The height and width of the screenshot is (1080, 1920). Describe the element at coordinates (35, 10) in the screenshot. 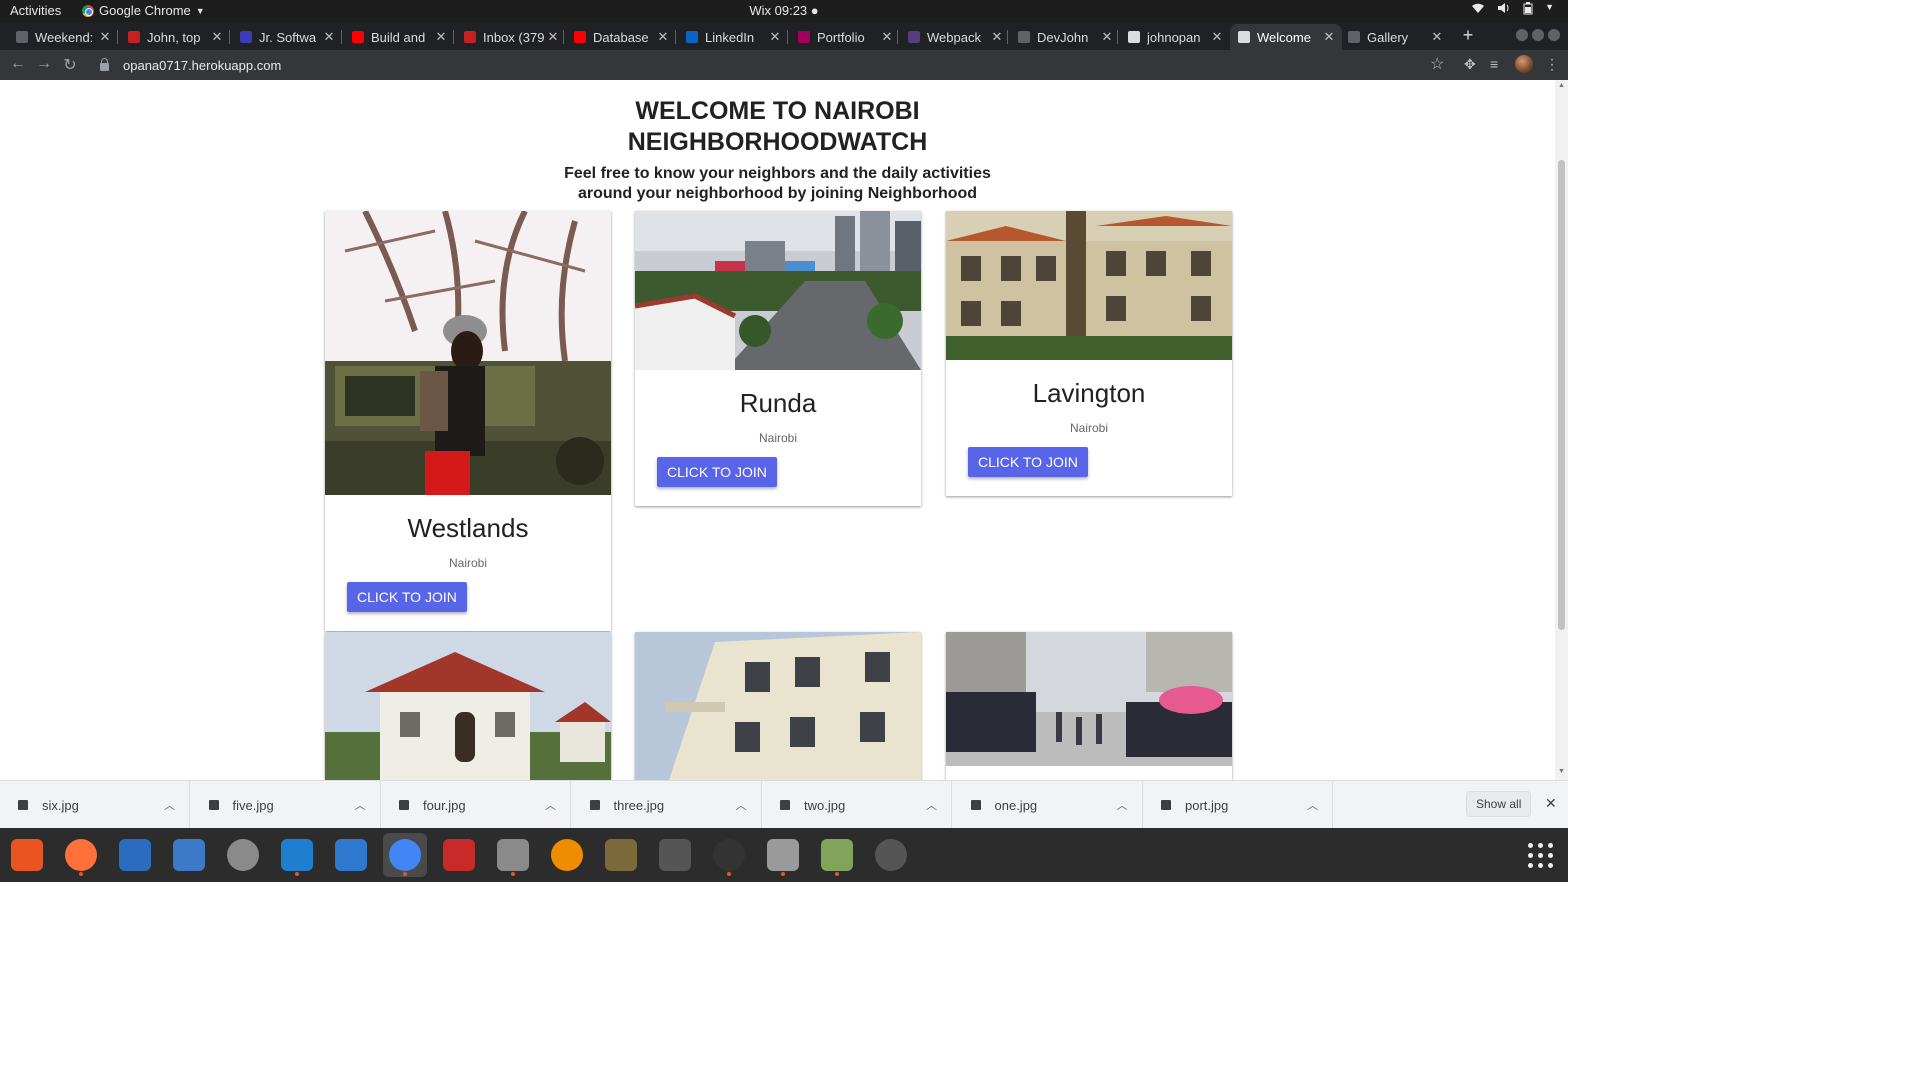

I see `activities-button: Activities` at that location.